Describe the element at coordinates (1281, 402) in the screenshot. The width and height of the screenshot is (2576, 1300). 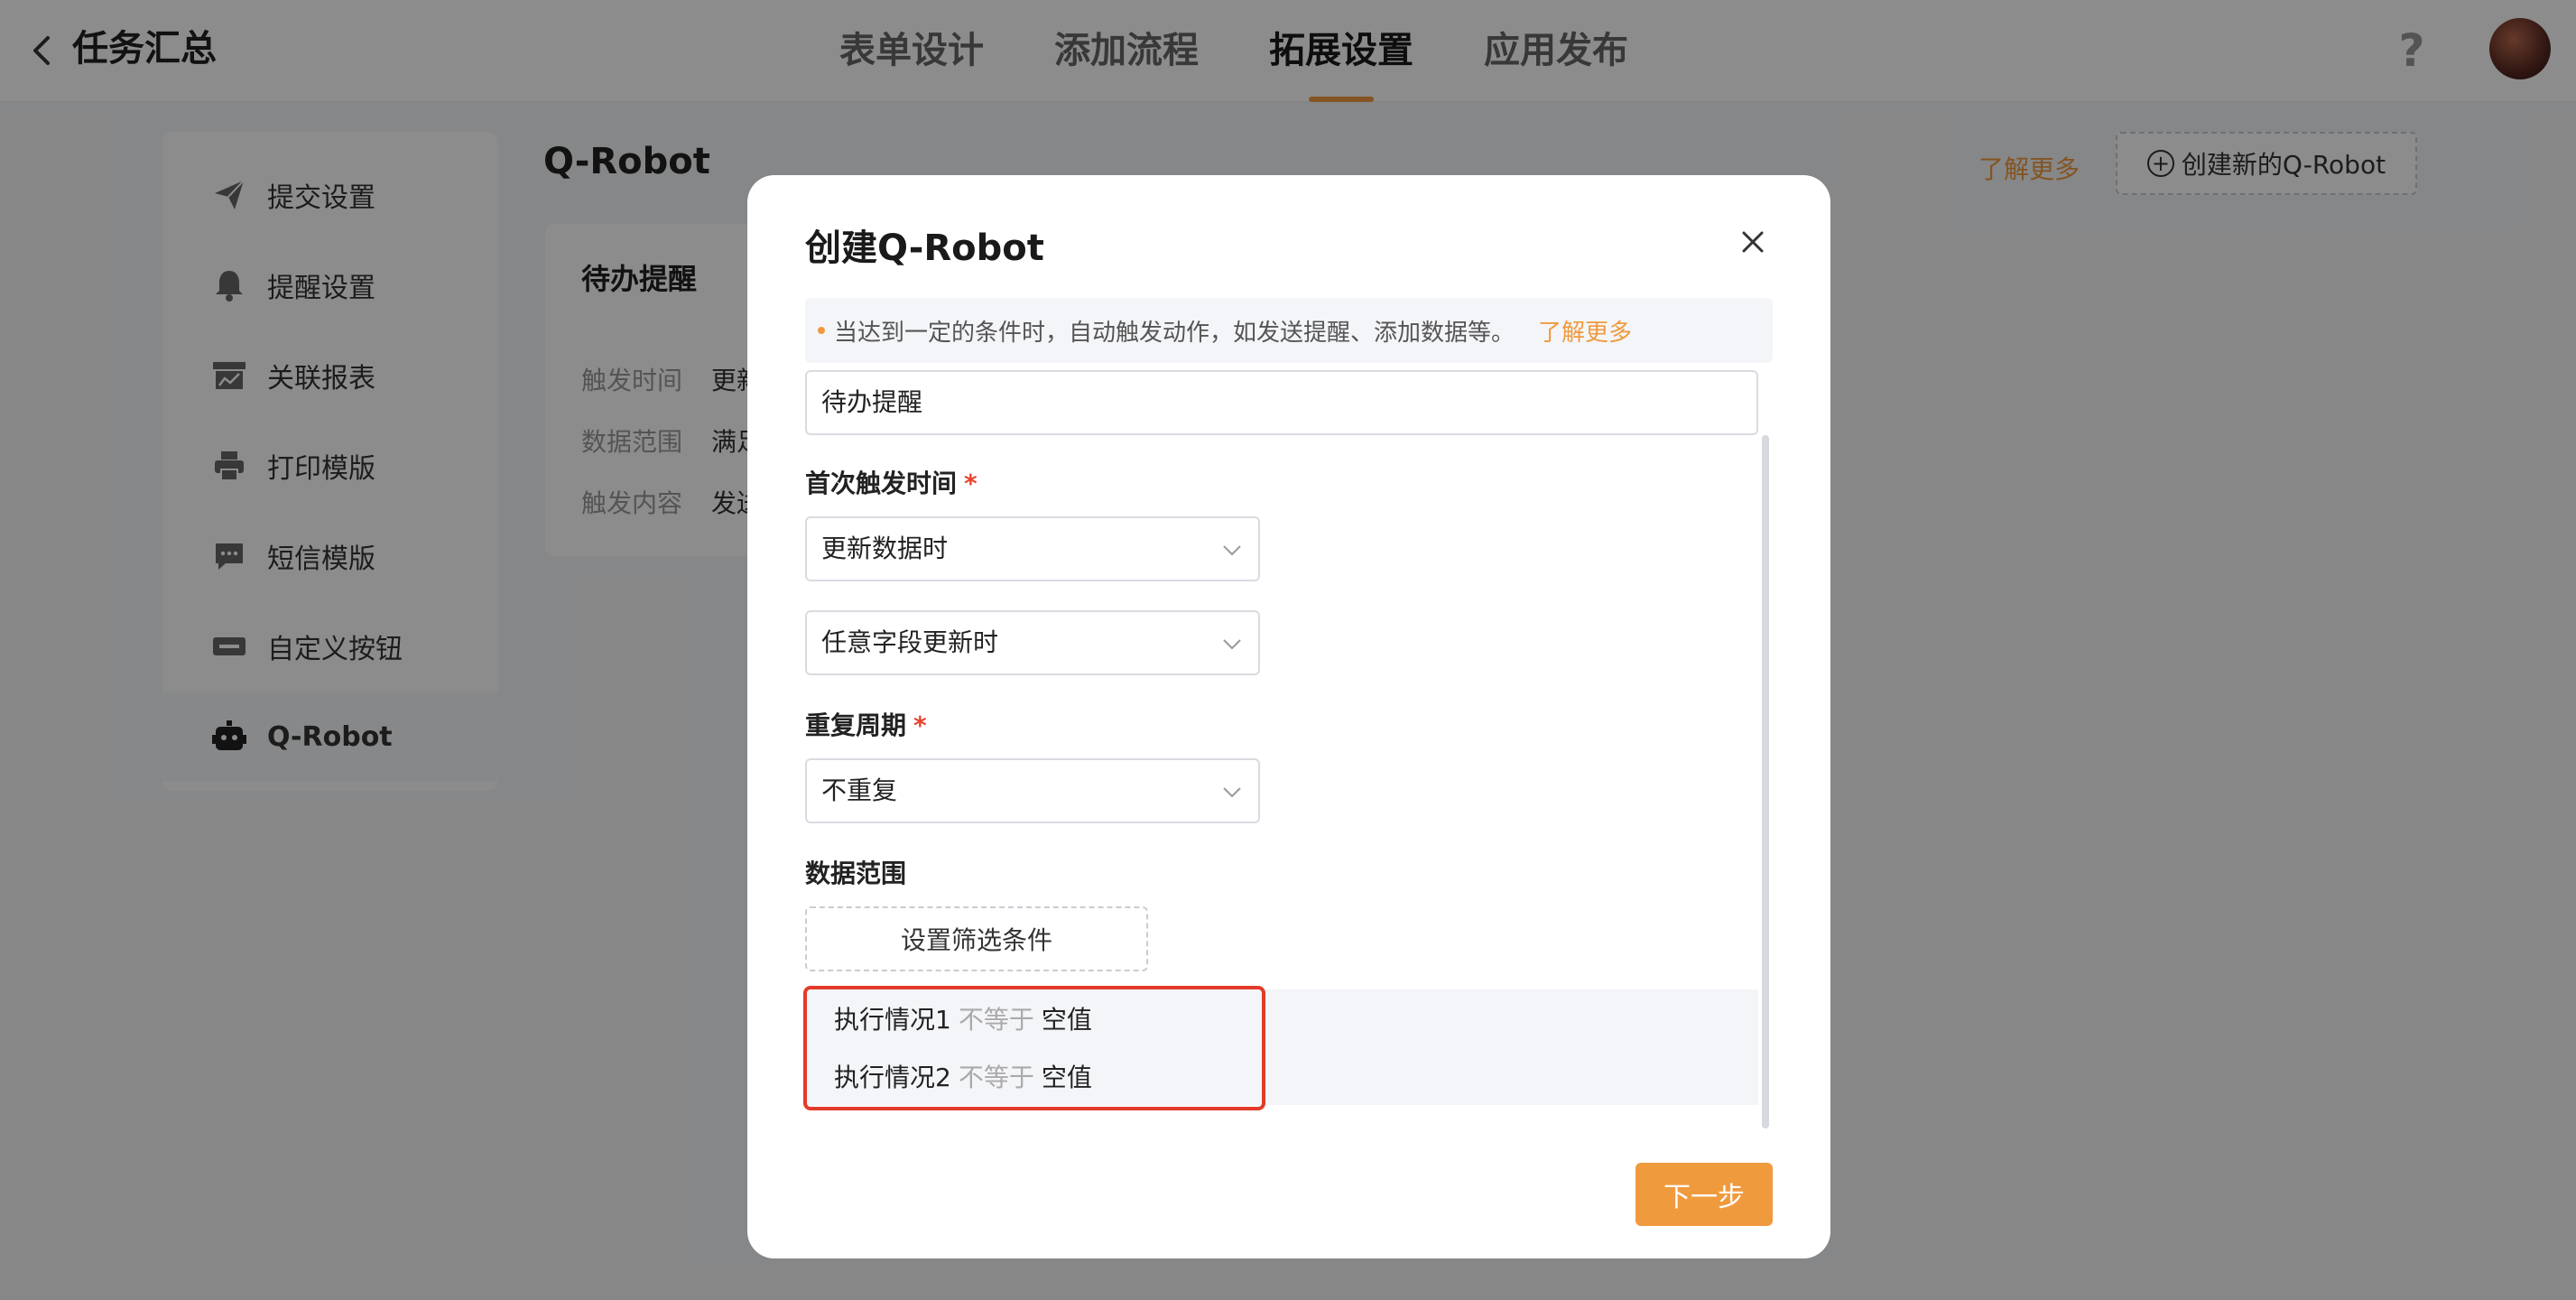
I see `robot-name-input: 待办提醒` at that location.